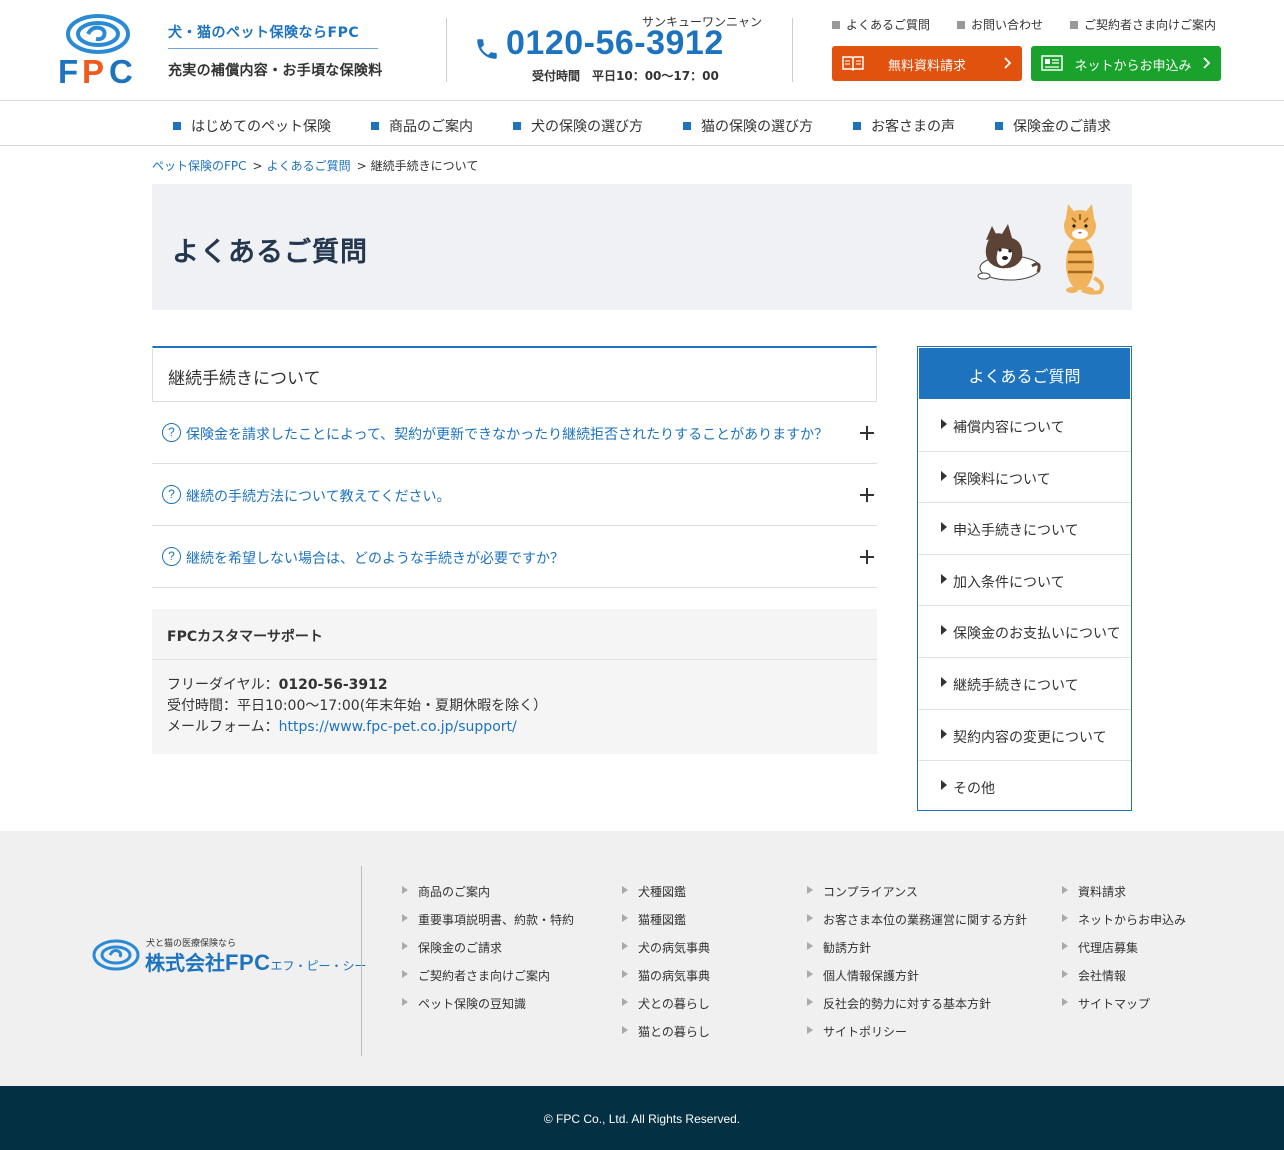 The height and width of the screenshot is (1150, 1284). I want to click on header-divider, so click(792, 50).